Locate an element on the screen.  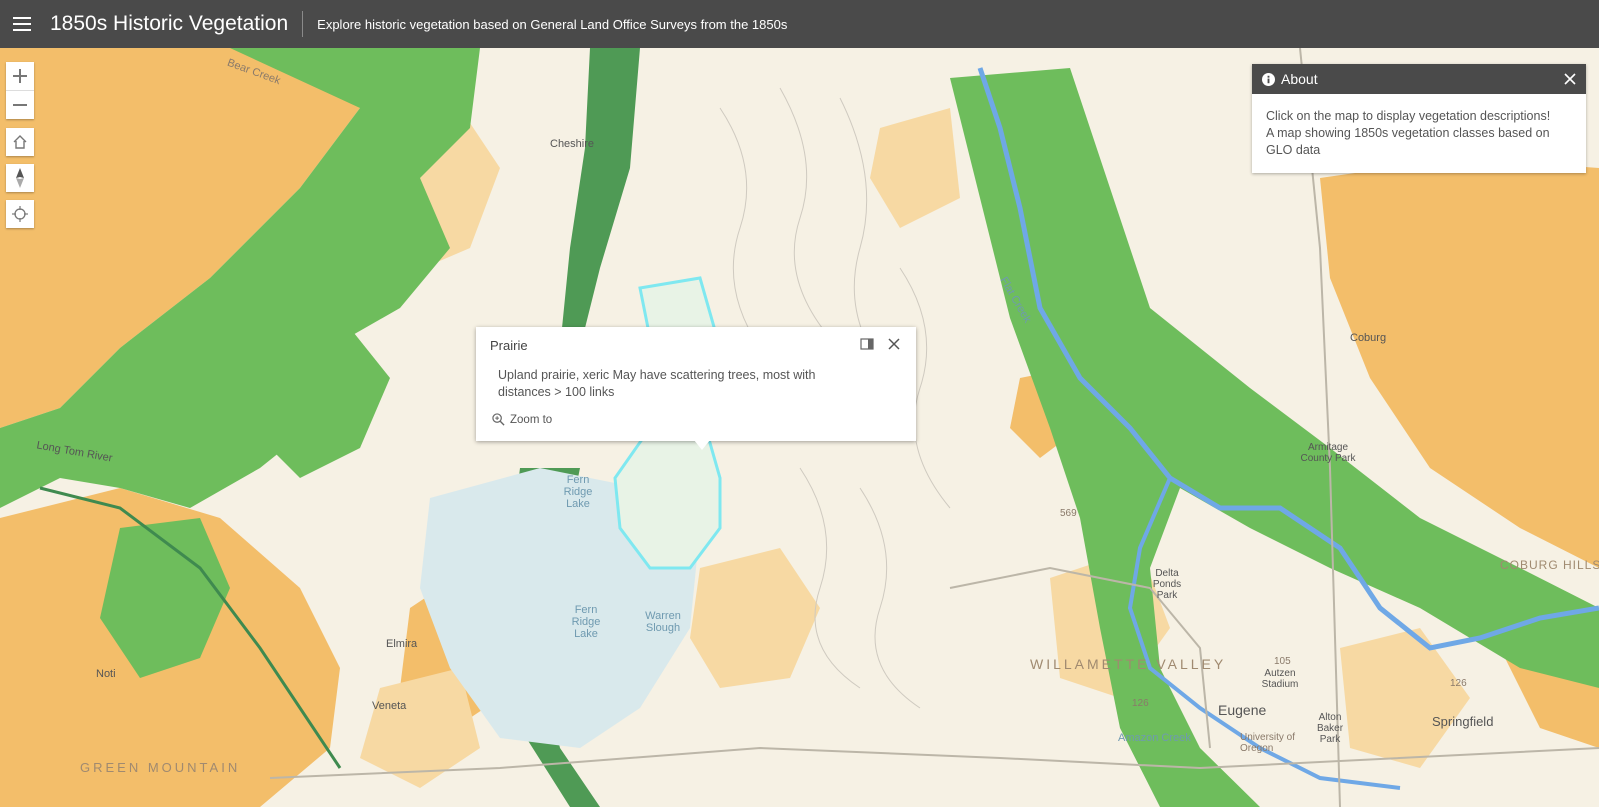
home-control is located at coordinates (20, 142).